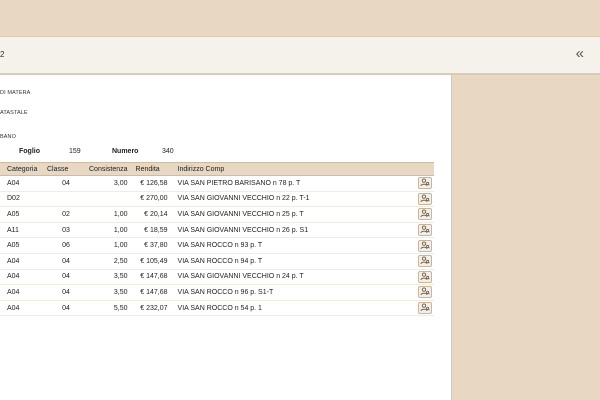 The height and width of the screenshot is (400, 600). Describe the element at coordinates (75, 151) in the screenshot. I see `foglio-value: 159` at that location.